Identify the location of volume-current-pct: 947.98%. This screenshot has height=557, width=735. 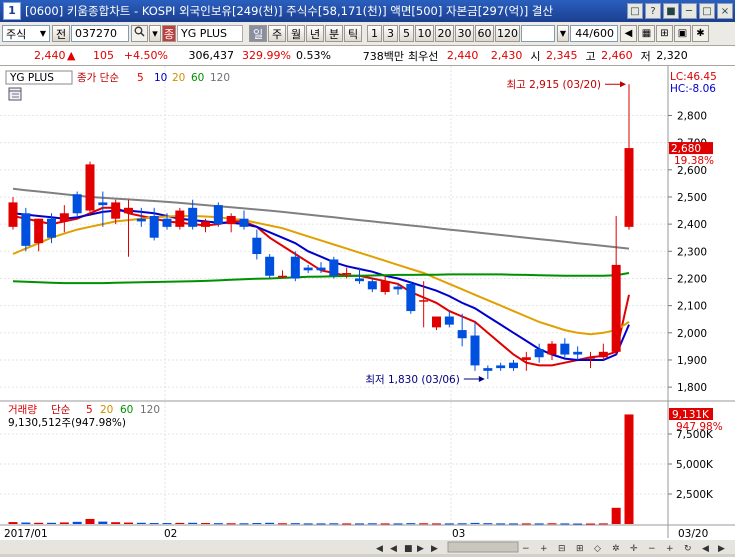
(699, 427).